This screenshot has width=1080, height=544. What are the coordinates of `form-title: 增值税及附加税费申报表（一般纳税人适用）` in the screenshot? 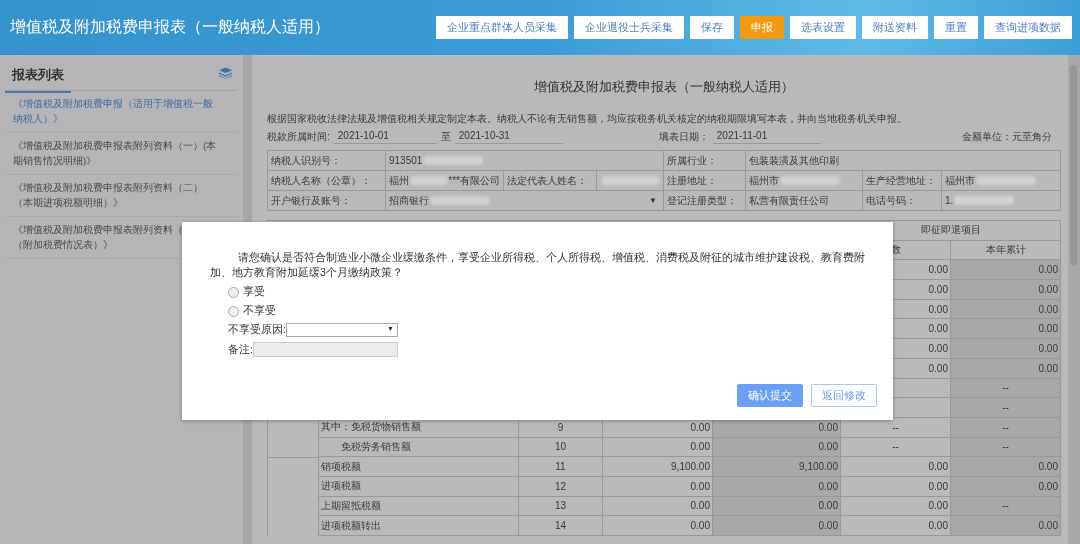 It's located at (663, 87).